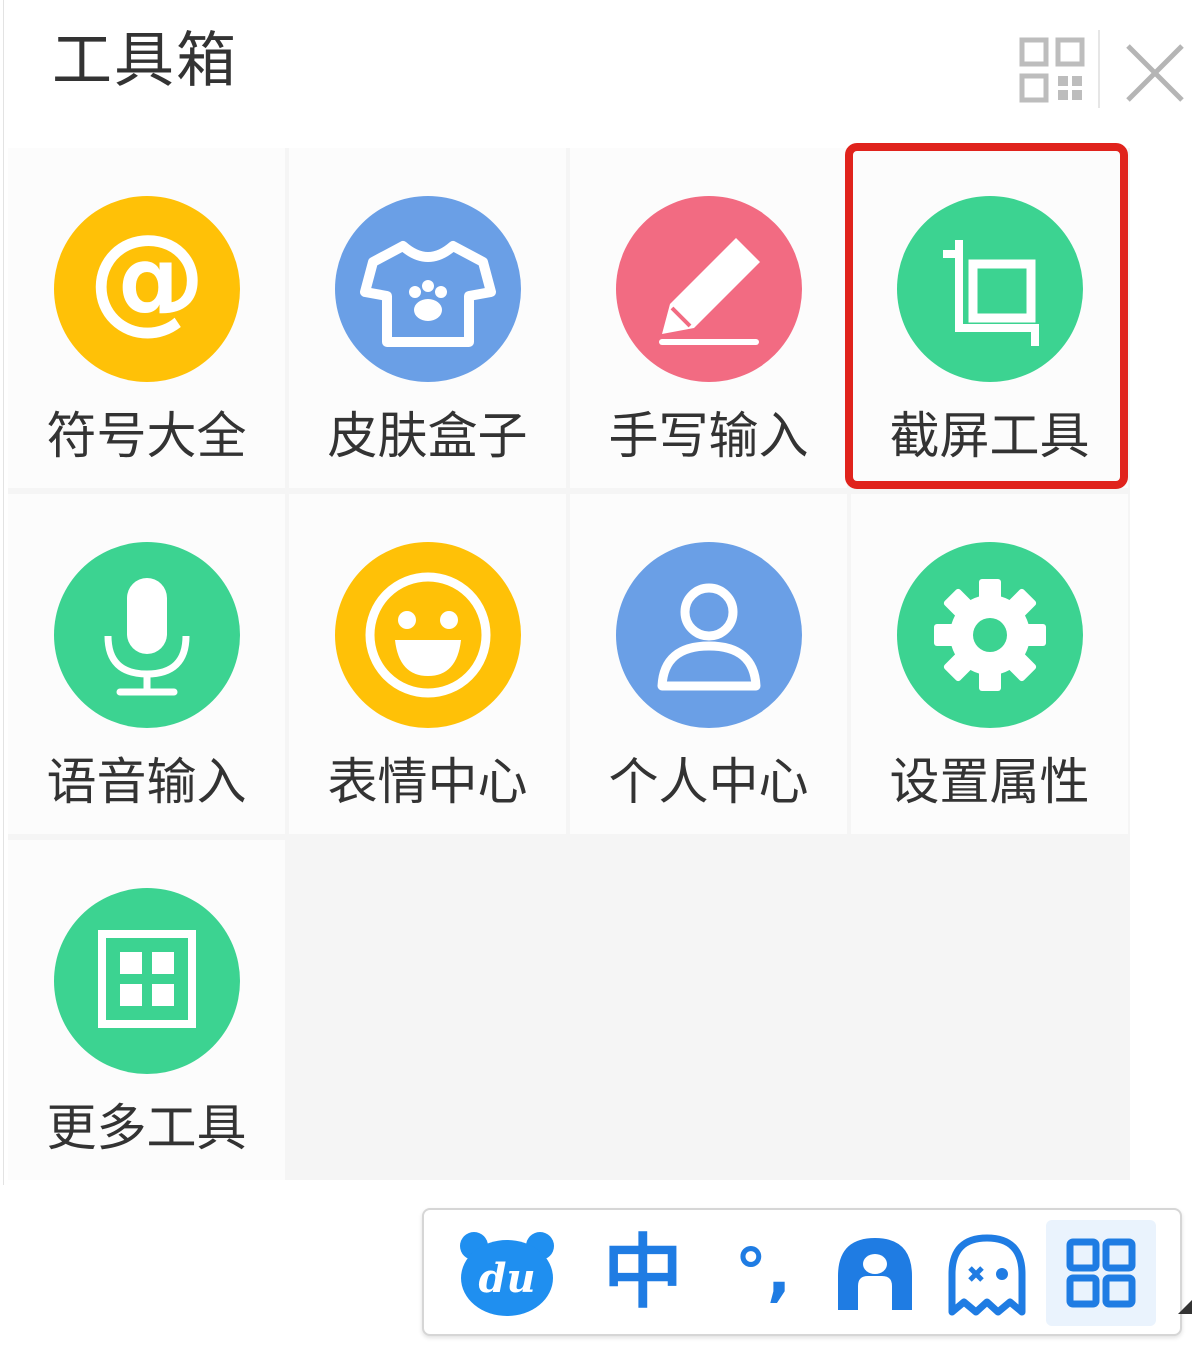 This screenshot has height=1346, width=1200. What do you see at coordinates (428, 294) in the screenshot?
I see `t-shirt-paw-icon` at bounding box center [428, 294].